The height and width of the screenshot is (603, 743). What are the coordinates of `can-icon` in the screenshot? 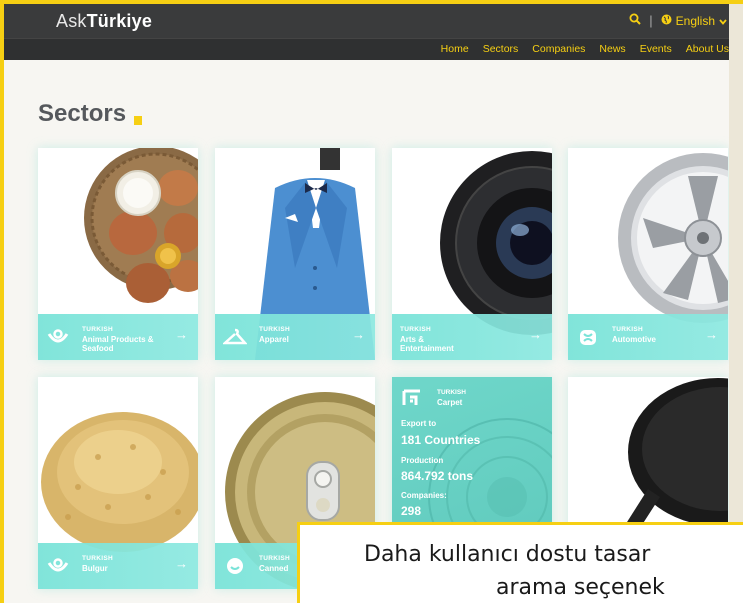 It's located at (235, 566).